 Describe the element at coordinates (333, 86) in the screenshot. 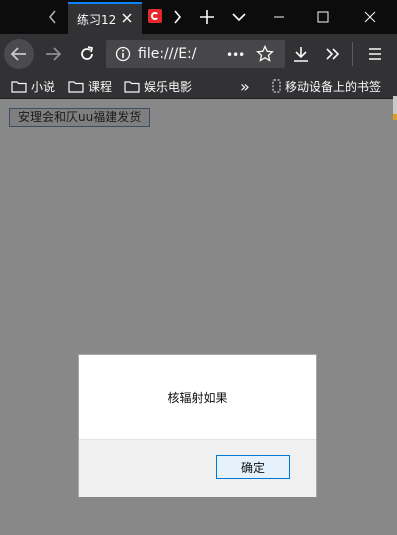

I see `bookmark-label: 移动设备上的书签` at that location.